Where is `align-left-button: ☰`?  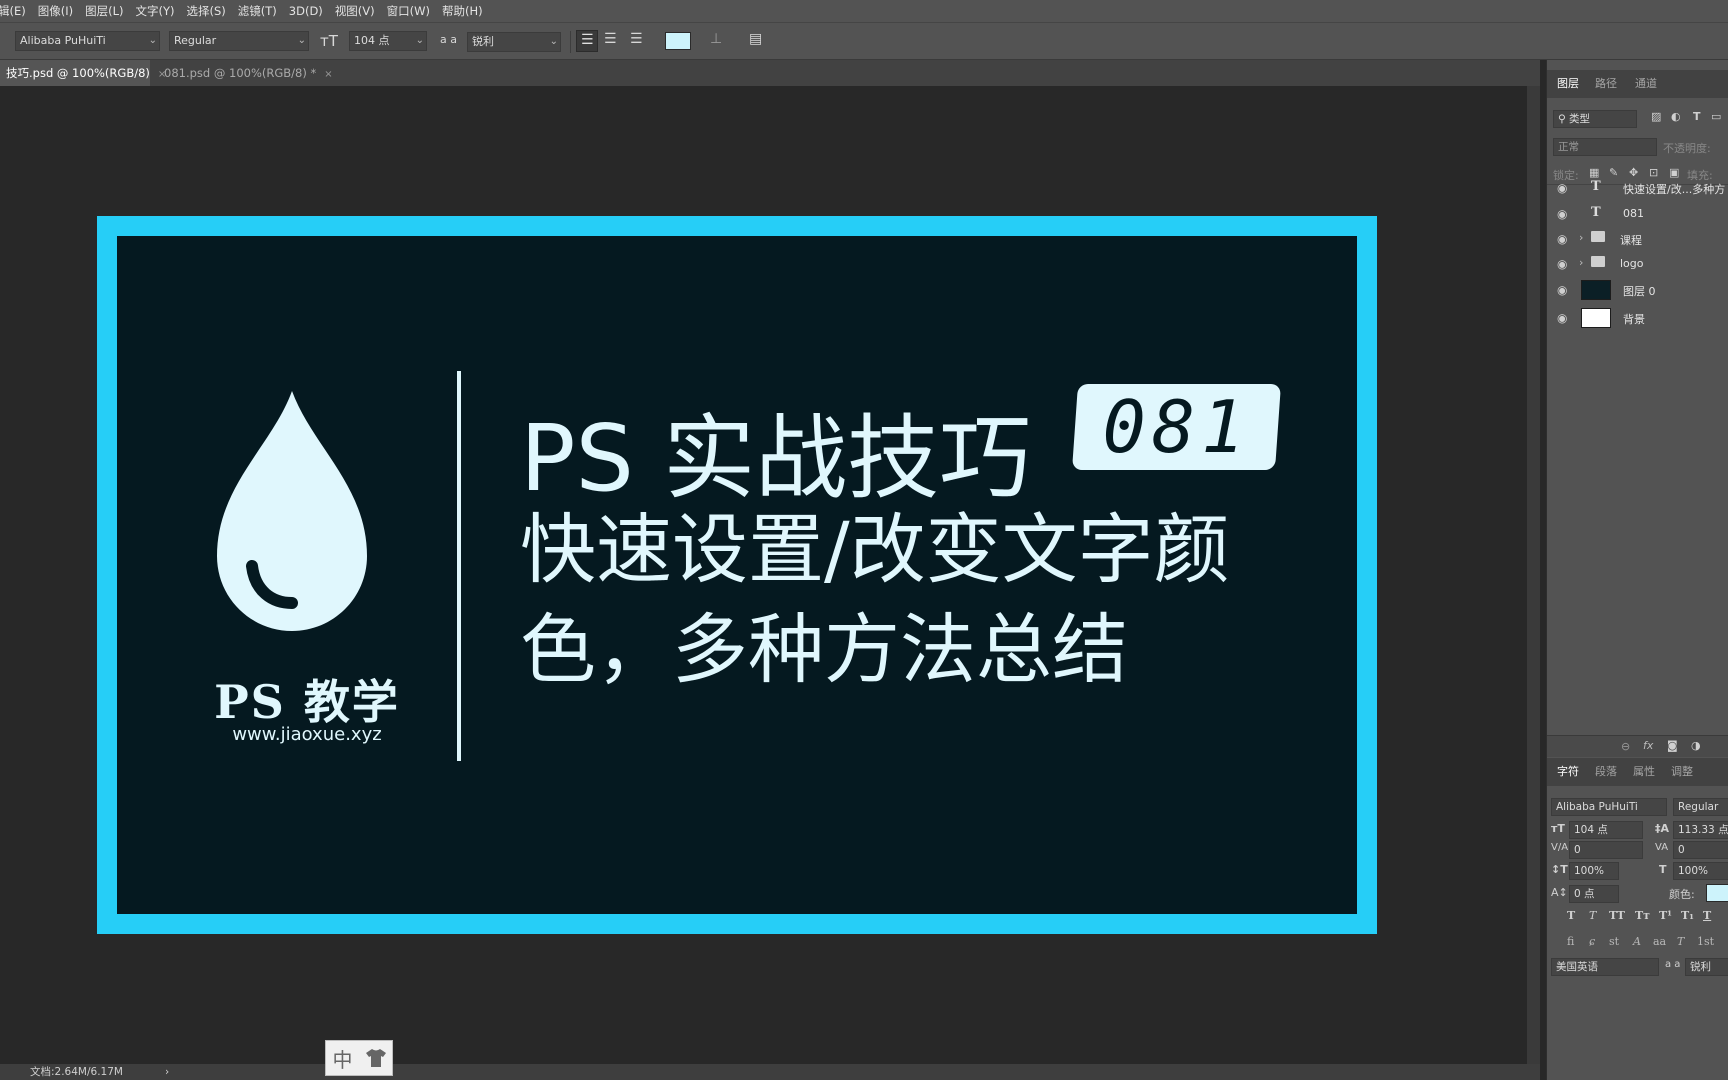
align-left-button: ☰ is located at coordinates (587, 41).